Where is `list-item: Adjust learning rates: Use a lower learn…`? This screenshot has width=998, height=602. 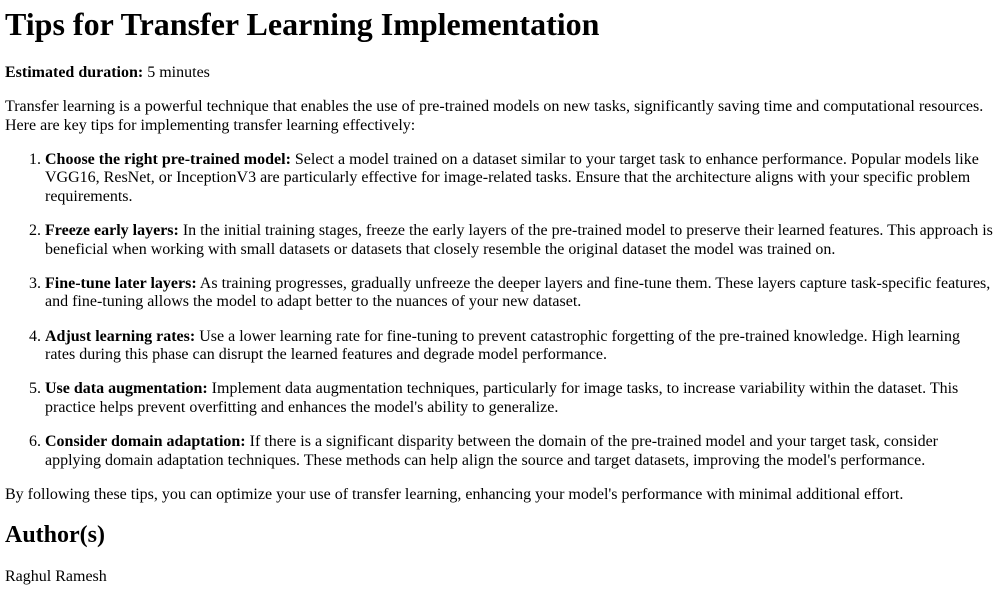 list-item: Adjust learning rates: Use a lower learn… is located at coordinates (519, 346).